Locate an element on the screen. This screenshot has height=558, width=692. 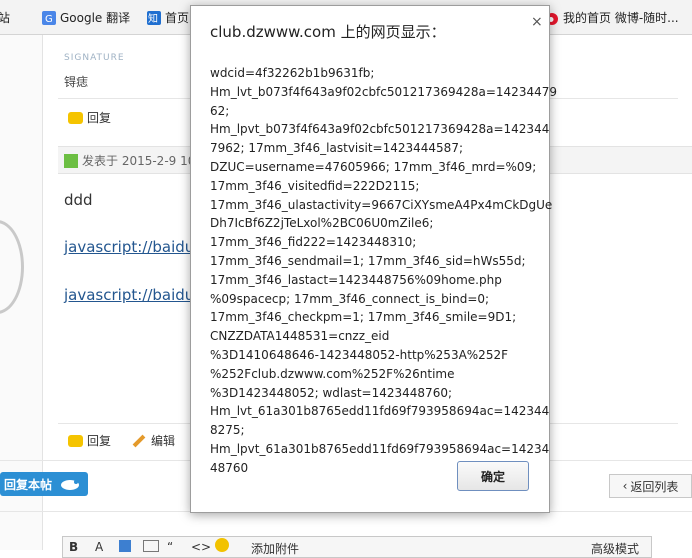
post-meta: 发表于 2015-2-9 10 is located at coordinates (129, 160).